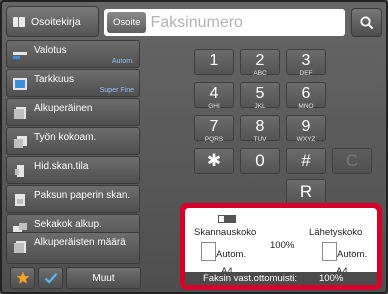 The image size is (388, 294). I want to click on key-number: 6, so click(306, 93).